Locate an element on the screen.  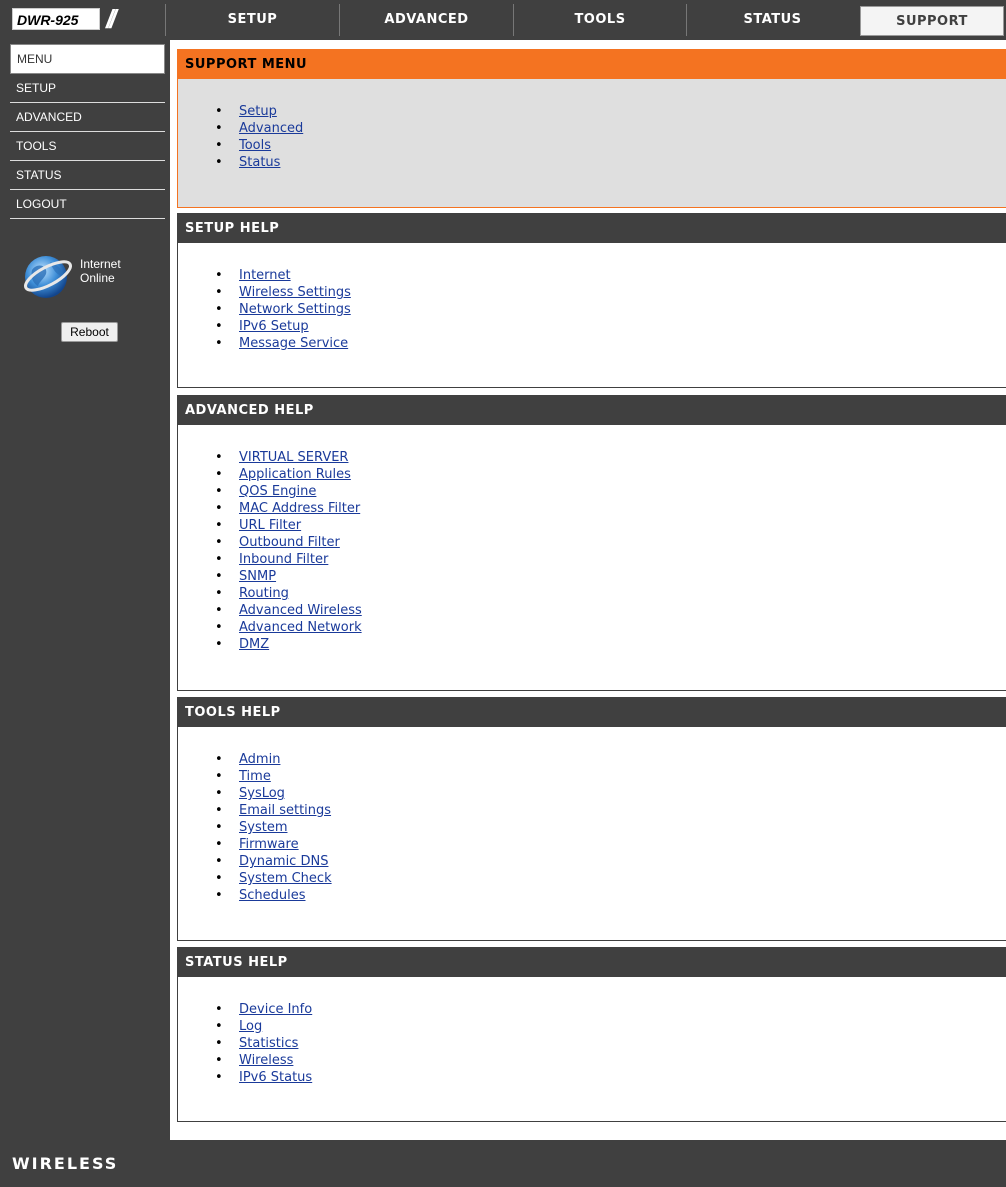
link-wireless: Wireless is located at coordinates (266, 1060).